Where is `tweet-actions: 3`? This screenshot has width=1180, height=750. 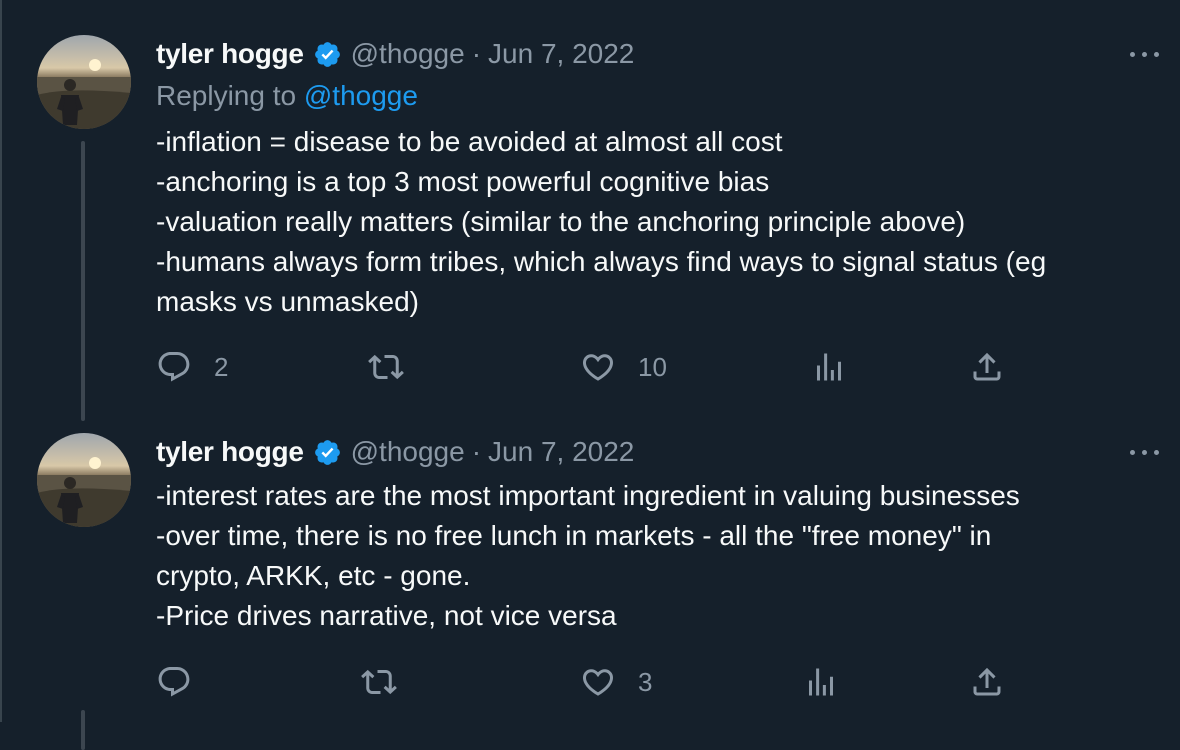
tweet-actions: 3 is located at coordinates (586, 682).